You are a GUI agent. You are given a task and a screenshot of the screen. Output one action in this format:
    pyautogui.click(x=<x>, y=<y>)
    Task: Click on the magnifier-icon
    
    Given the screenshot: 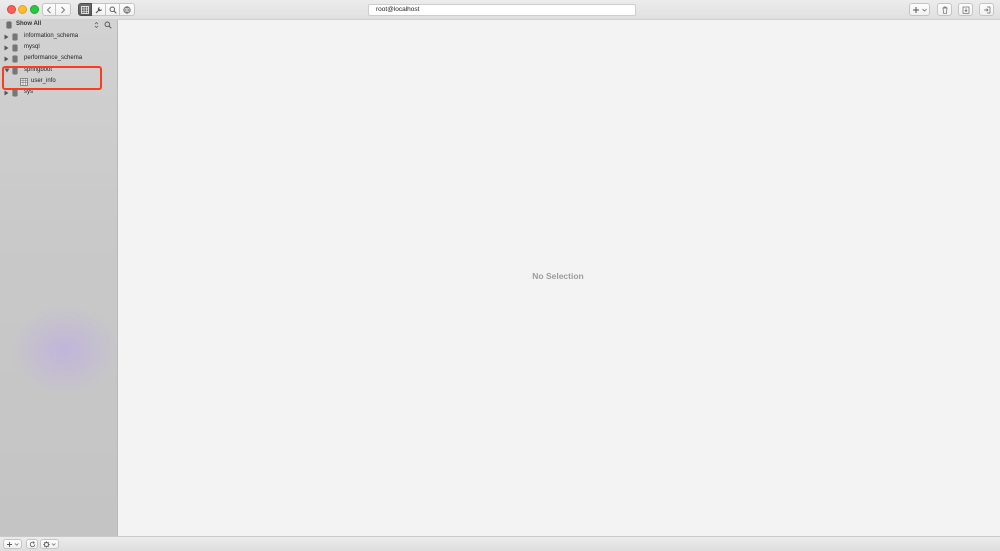 What is the action you would take?
    pyautogui.click(x=113, y=10)
    